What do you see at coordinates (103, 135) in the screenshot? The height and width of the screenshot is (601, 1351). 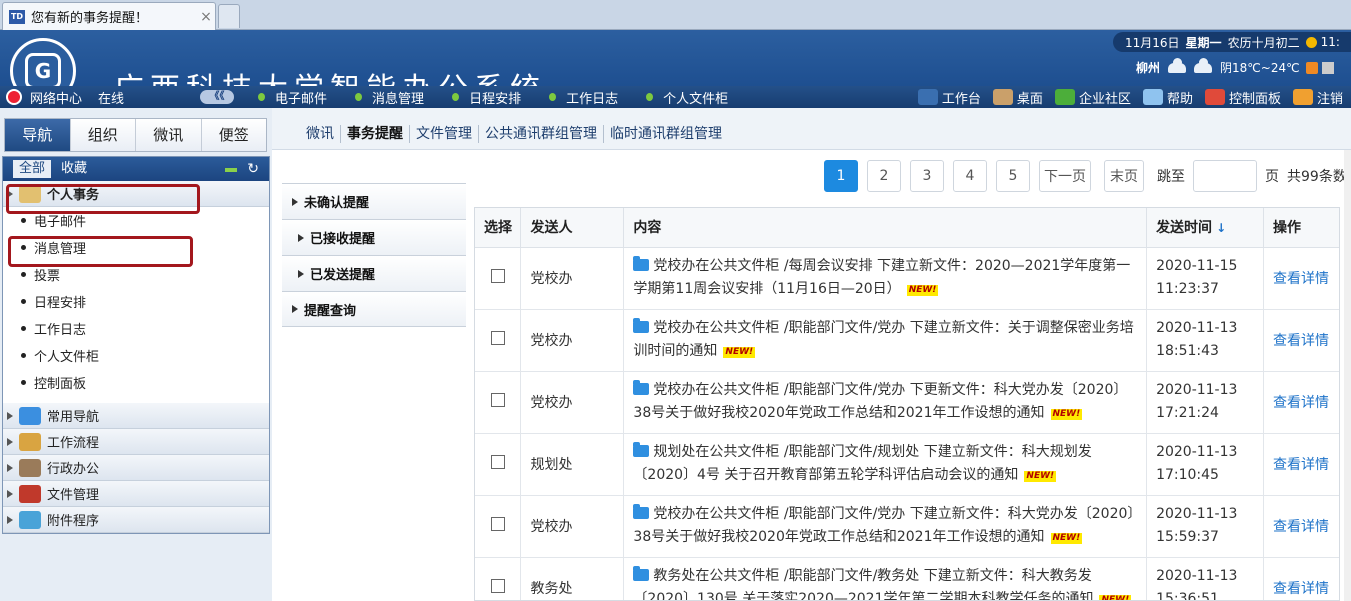 I see `sidebar-tab-org: 组织` at bounding box center [103, 135].